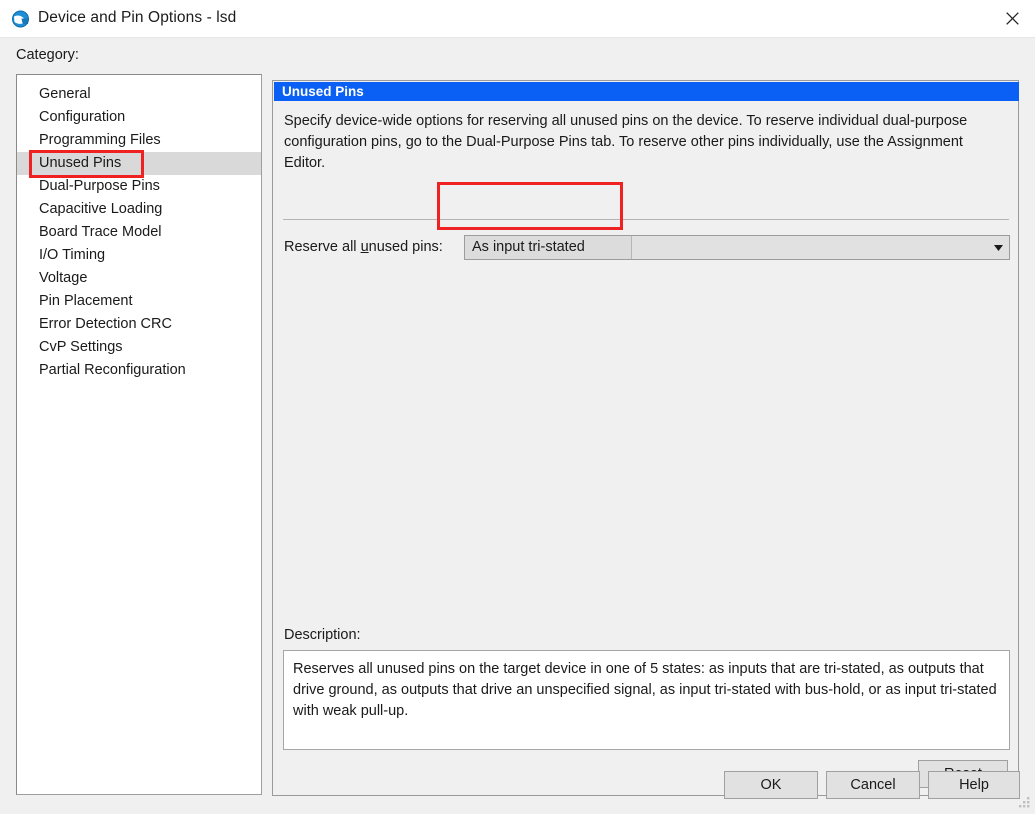 This screenshot has width=1035, height=814. I want to click on sidebar-item-capacitive-loading: Capacitive Loading, so click(139, 209).